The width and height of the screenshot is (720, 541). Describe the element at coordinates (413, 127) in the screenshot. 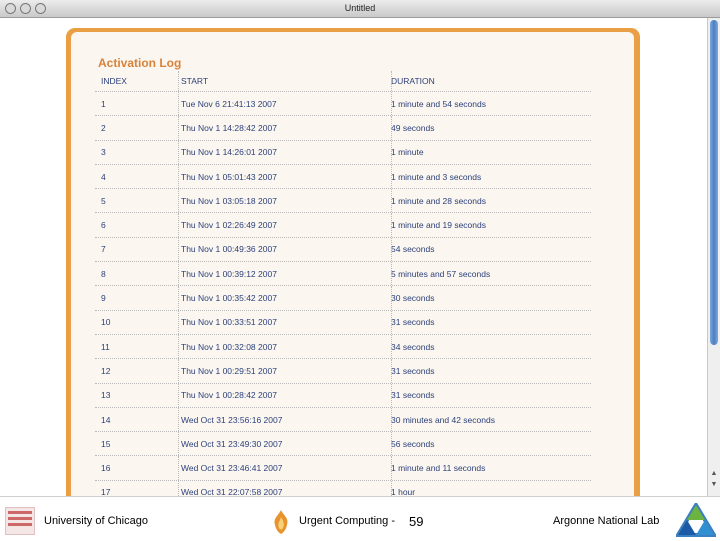

I see `row-duration-text: 49 seconds` at that location.